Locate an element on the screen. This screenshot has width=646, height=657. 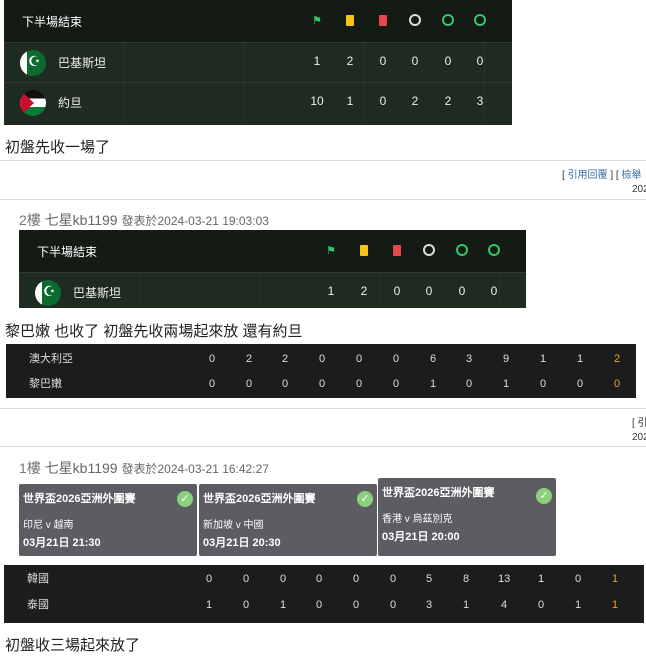
match-teams: 香港 v 烏茲別克 is located at coordinates (417, 519).